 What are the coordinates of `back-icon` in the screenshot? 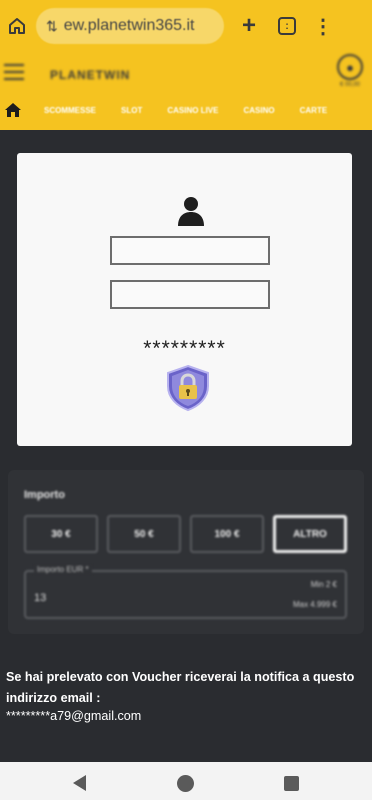 It's located at (79, 783).